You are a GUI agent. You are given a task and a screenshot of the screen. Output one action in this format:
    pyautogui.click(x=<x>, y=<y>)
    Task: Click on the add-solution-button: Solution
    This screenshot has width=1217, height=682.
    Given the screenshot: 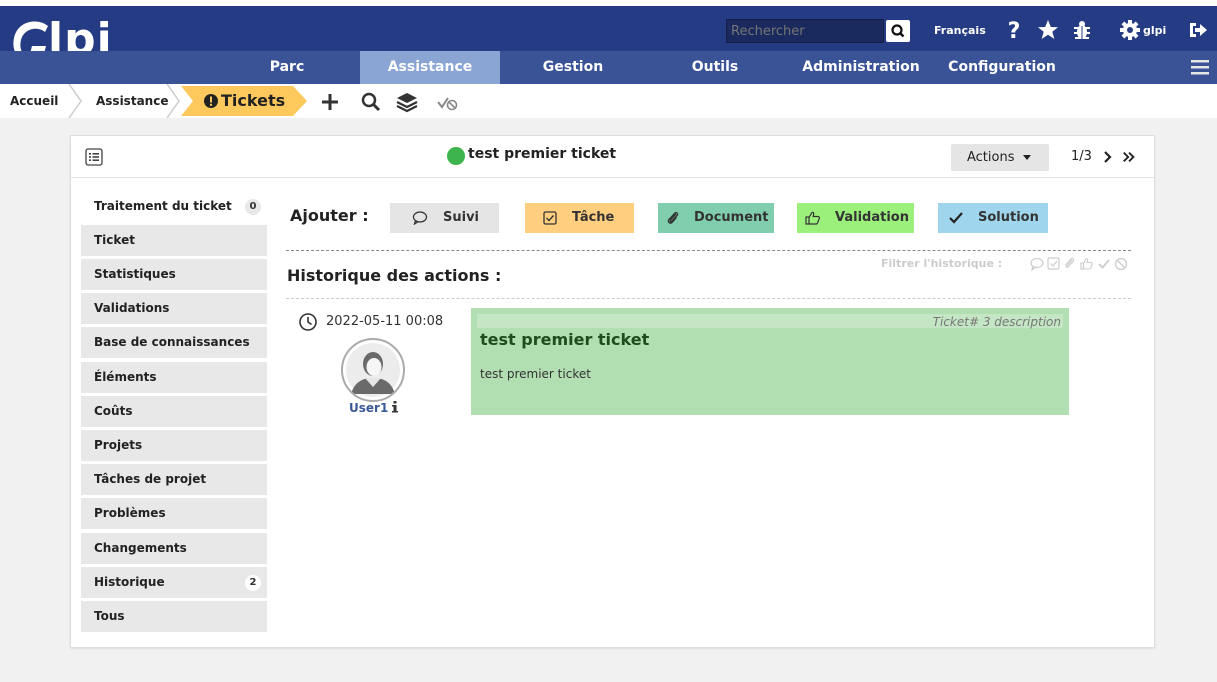 What is the action you would take?
    pyautogui.click(x=993, y=218)
    